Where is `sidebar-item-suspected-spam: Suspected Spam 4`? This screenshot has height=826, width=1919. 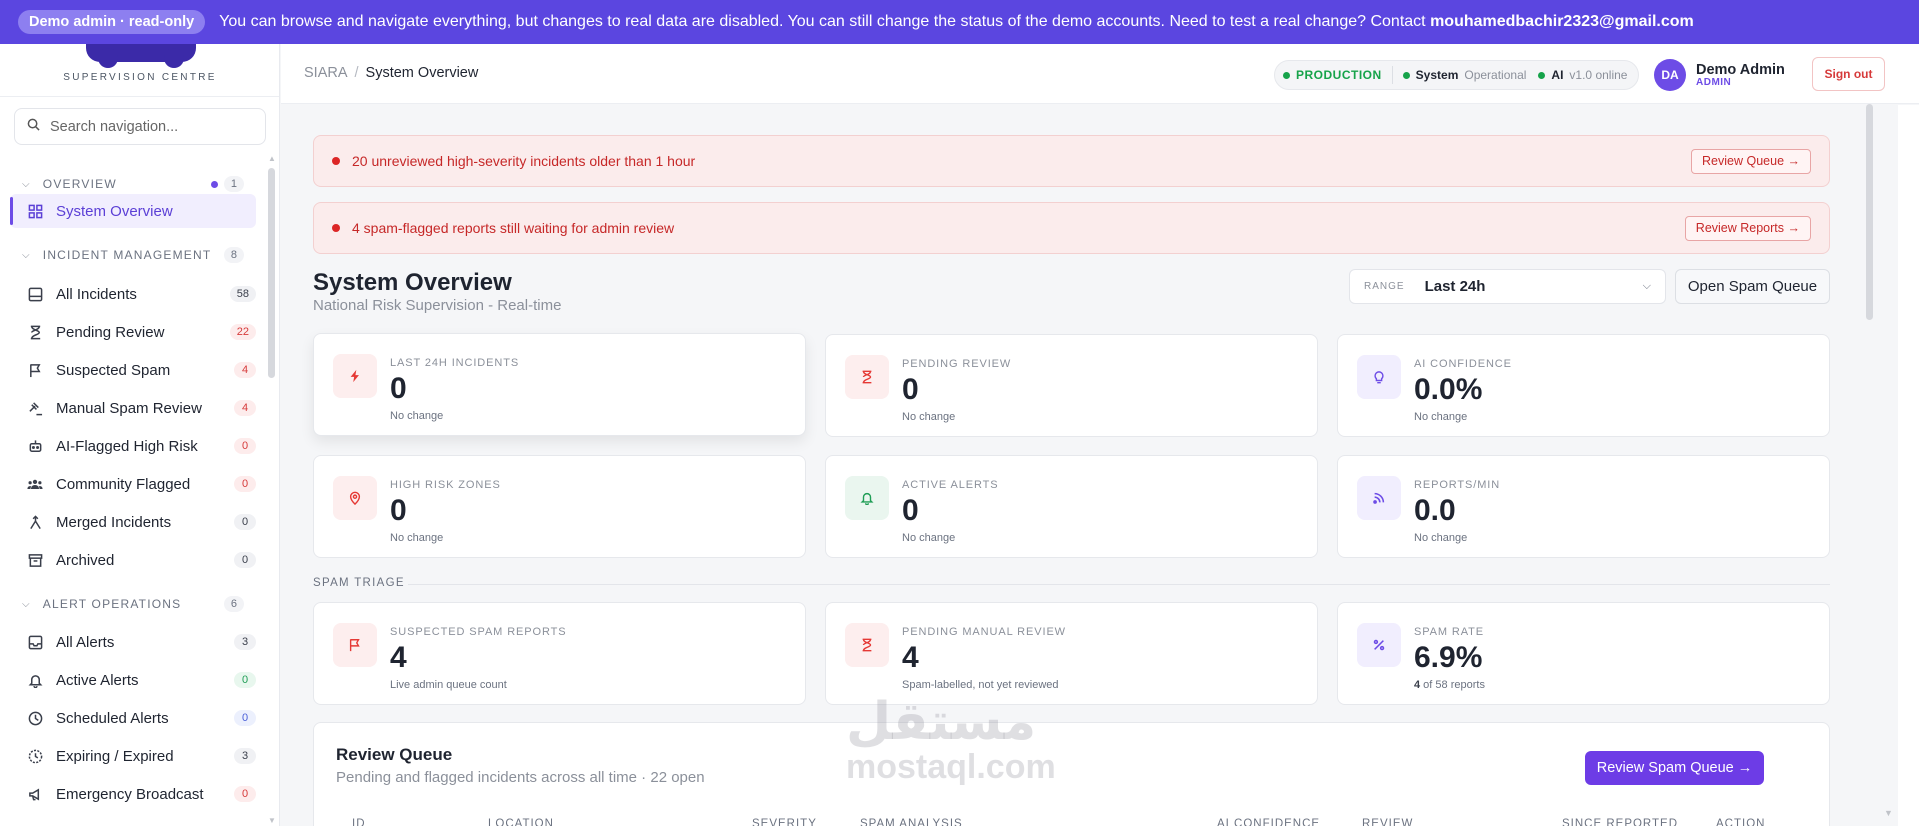
sidebar-item-suspected-spam: Suspected Spam 4 is located at coordinates (133, 370).